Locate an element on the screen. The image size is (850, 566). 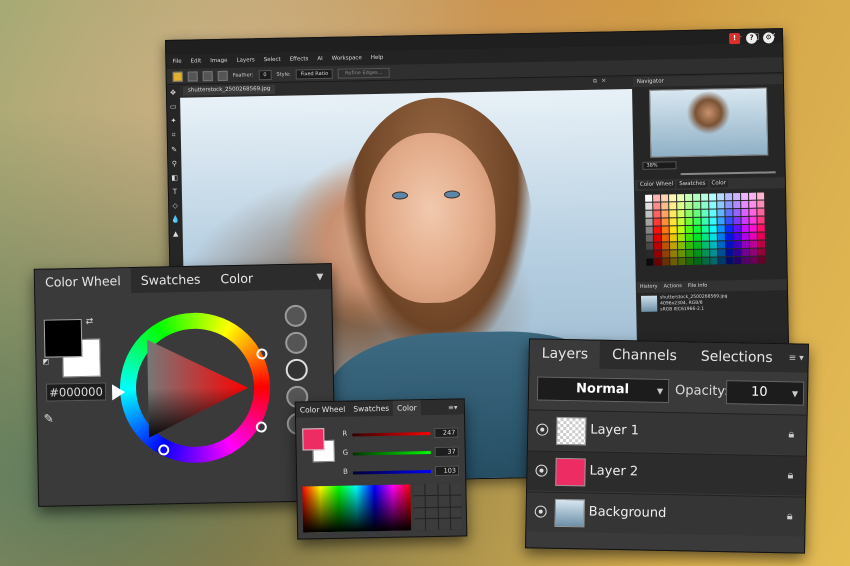
color-spectrum is located at coordinates (357, 508).